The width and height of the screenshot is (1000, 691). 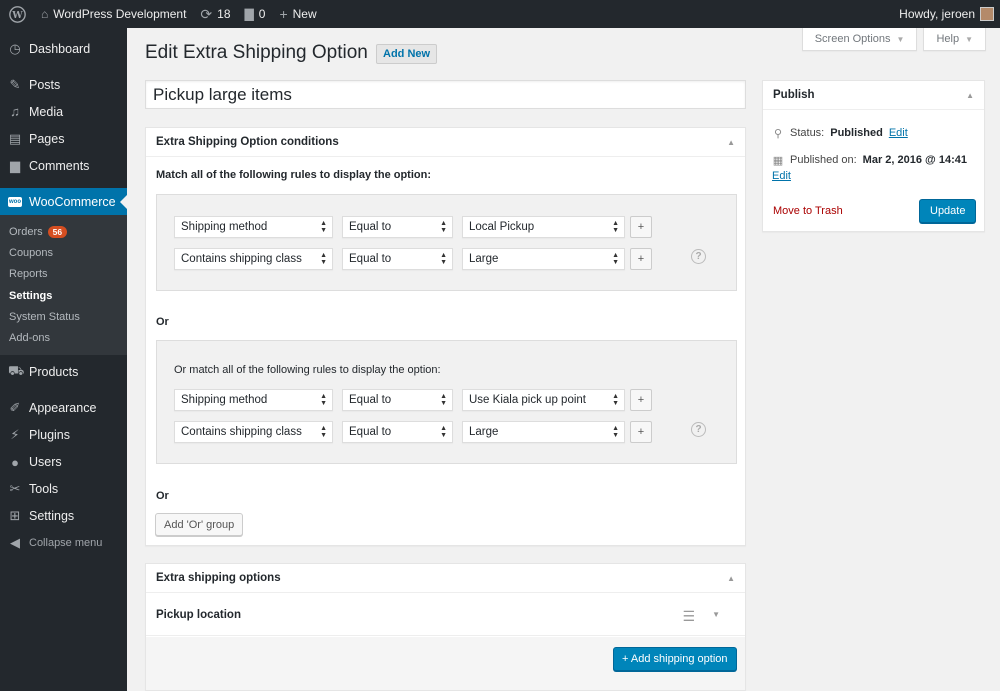 I want to click on add-new-button: Add New, so click(x=407, y=54).